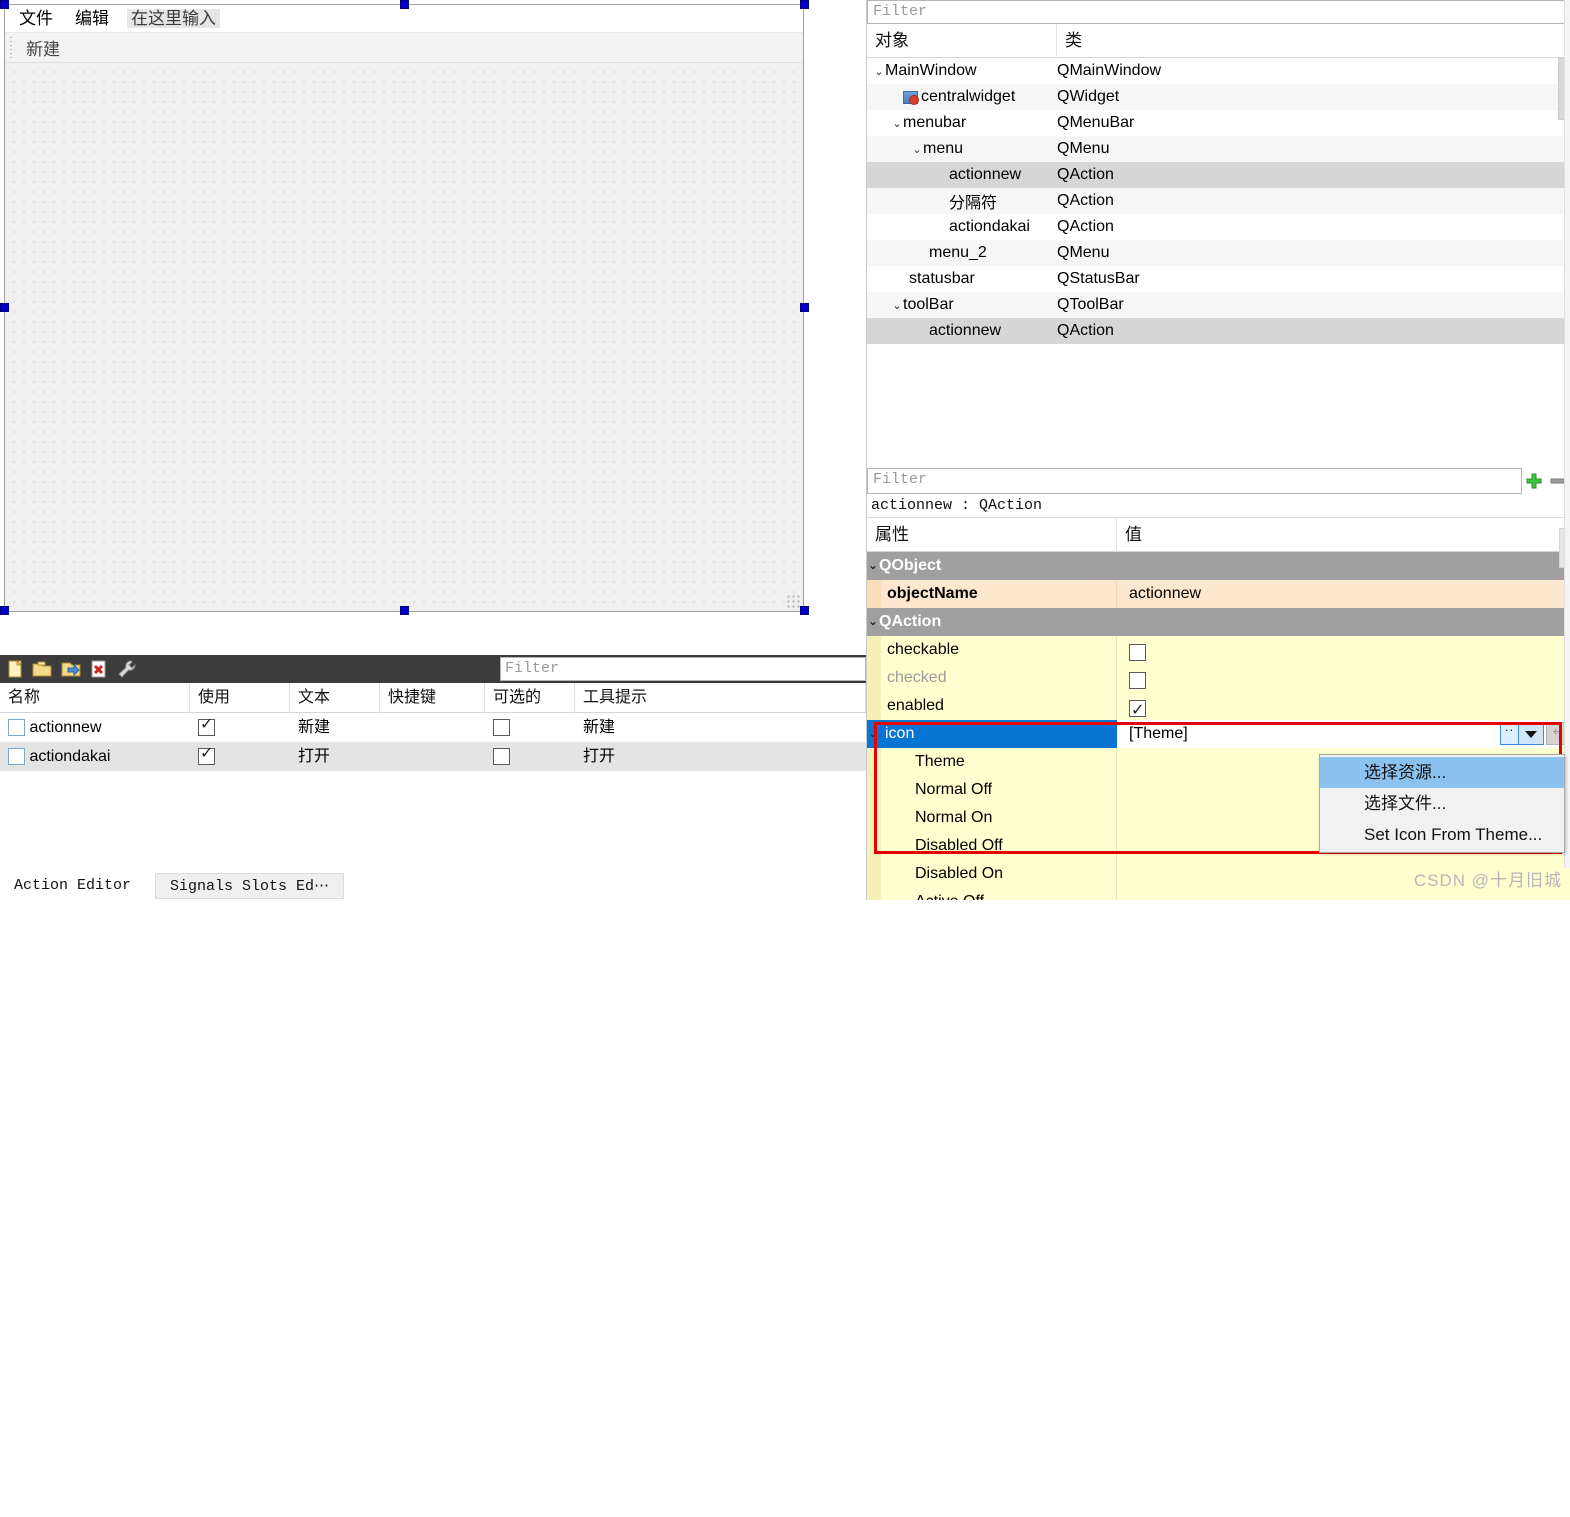  I want to click on property-row-objectname: objectName actionnew, so click(1218, 594).